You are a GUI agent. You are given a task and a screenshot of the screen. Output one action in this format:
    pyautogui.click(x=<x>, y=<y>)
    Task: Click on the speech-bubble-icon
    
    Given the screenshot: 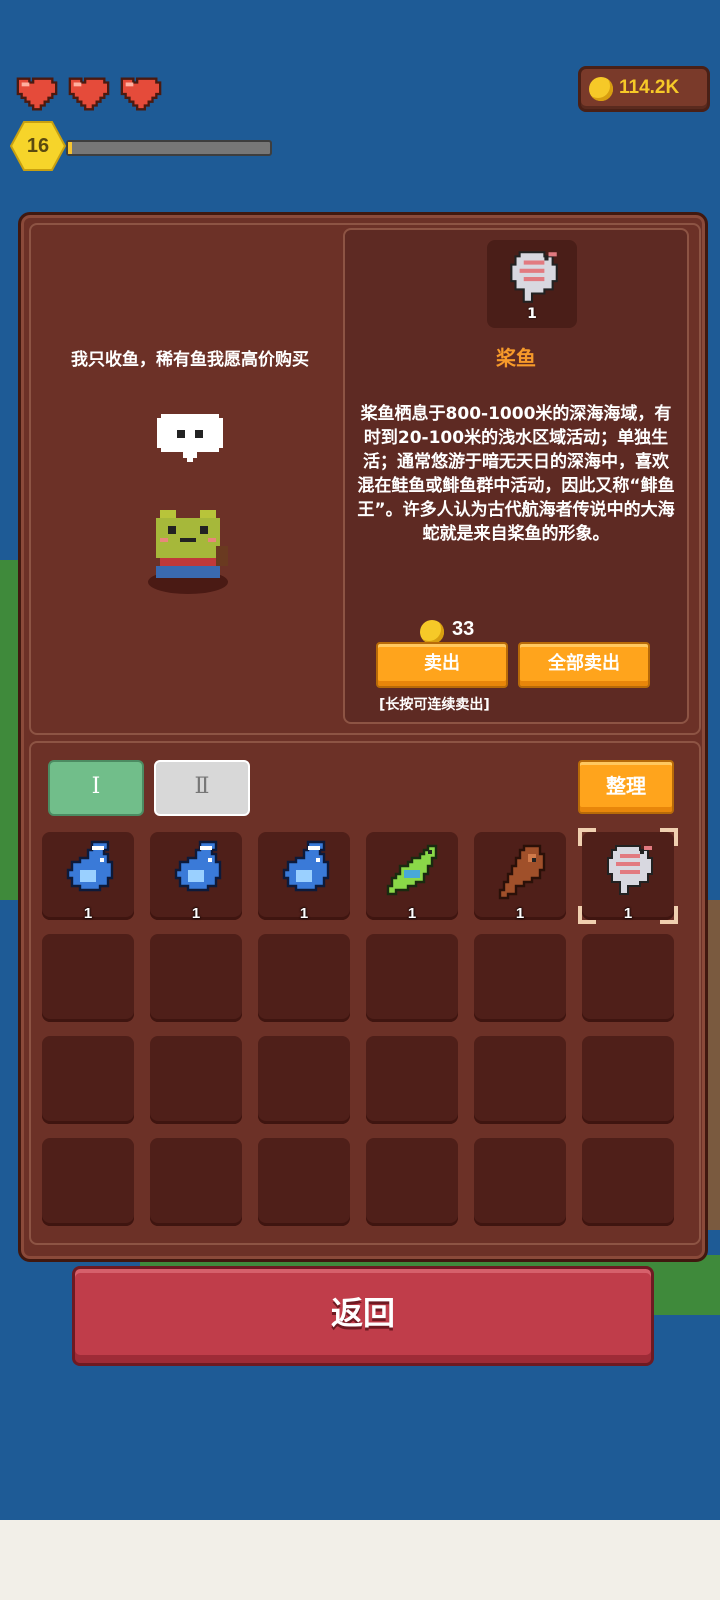 What is the action you would take?
    pyautogui.click(x=190, y=438)
    